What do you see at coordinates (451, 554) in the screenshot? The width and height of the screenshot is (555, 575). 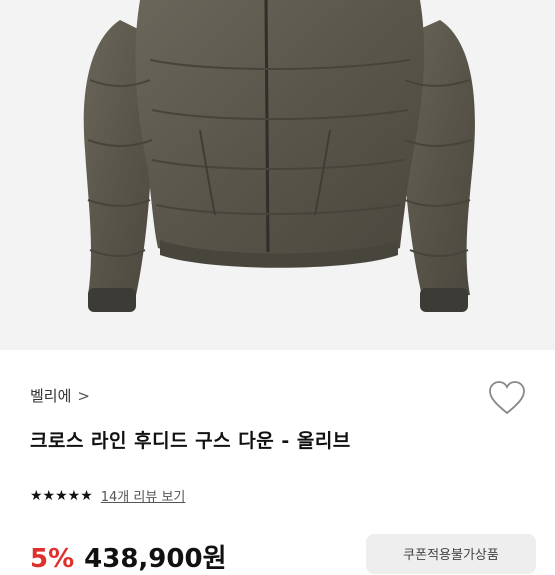 I see `coupon-badge: 쿠폰적용불가상품` at bounding box center [451, 554].